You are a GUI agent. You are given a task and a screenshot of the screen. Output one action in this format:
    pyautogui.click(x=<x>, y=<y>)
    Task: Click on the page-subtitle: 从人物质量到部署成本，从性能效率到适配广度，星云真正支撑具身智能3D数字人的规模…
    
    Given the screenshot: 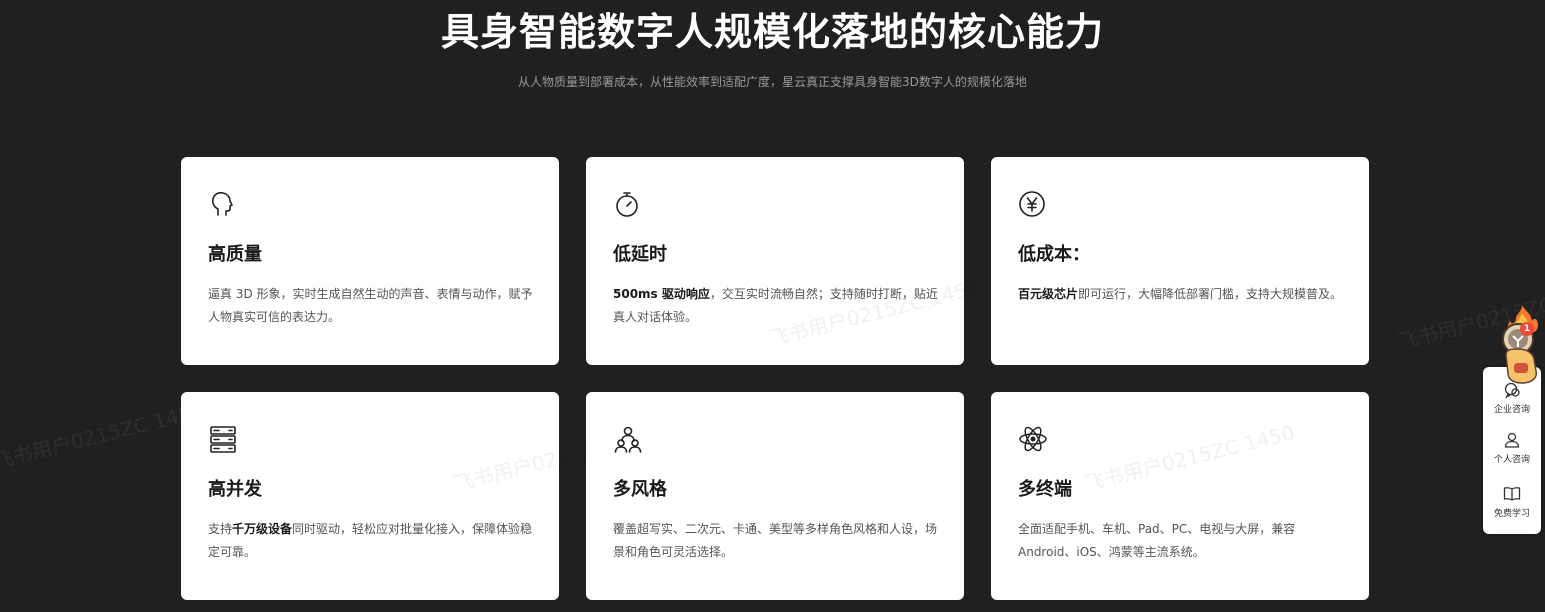 What is the action you would take?
    pyautogui.click(x=772, y=82)
    